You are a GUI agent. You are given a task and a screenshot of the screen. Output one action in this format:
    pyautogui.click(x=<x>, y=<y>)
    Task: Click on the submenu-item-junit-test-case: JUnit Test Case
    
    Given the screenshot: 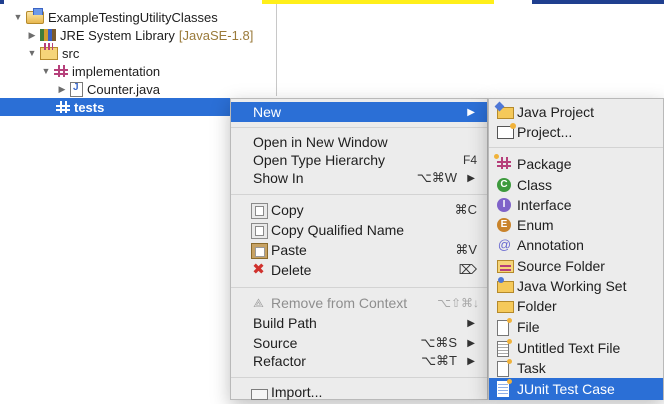 What is the action you would take?
    pyautogui.click(x=576, y=389)
    